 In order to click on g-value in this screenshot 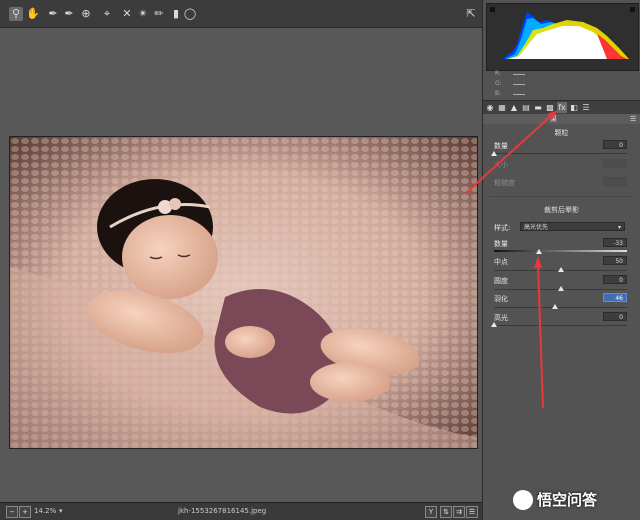, I will do `click(519, 84)`.